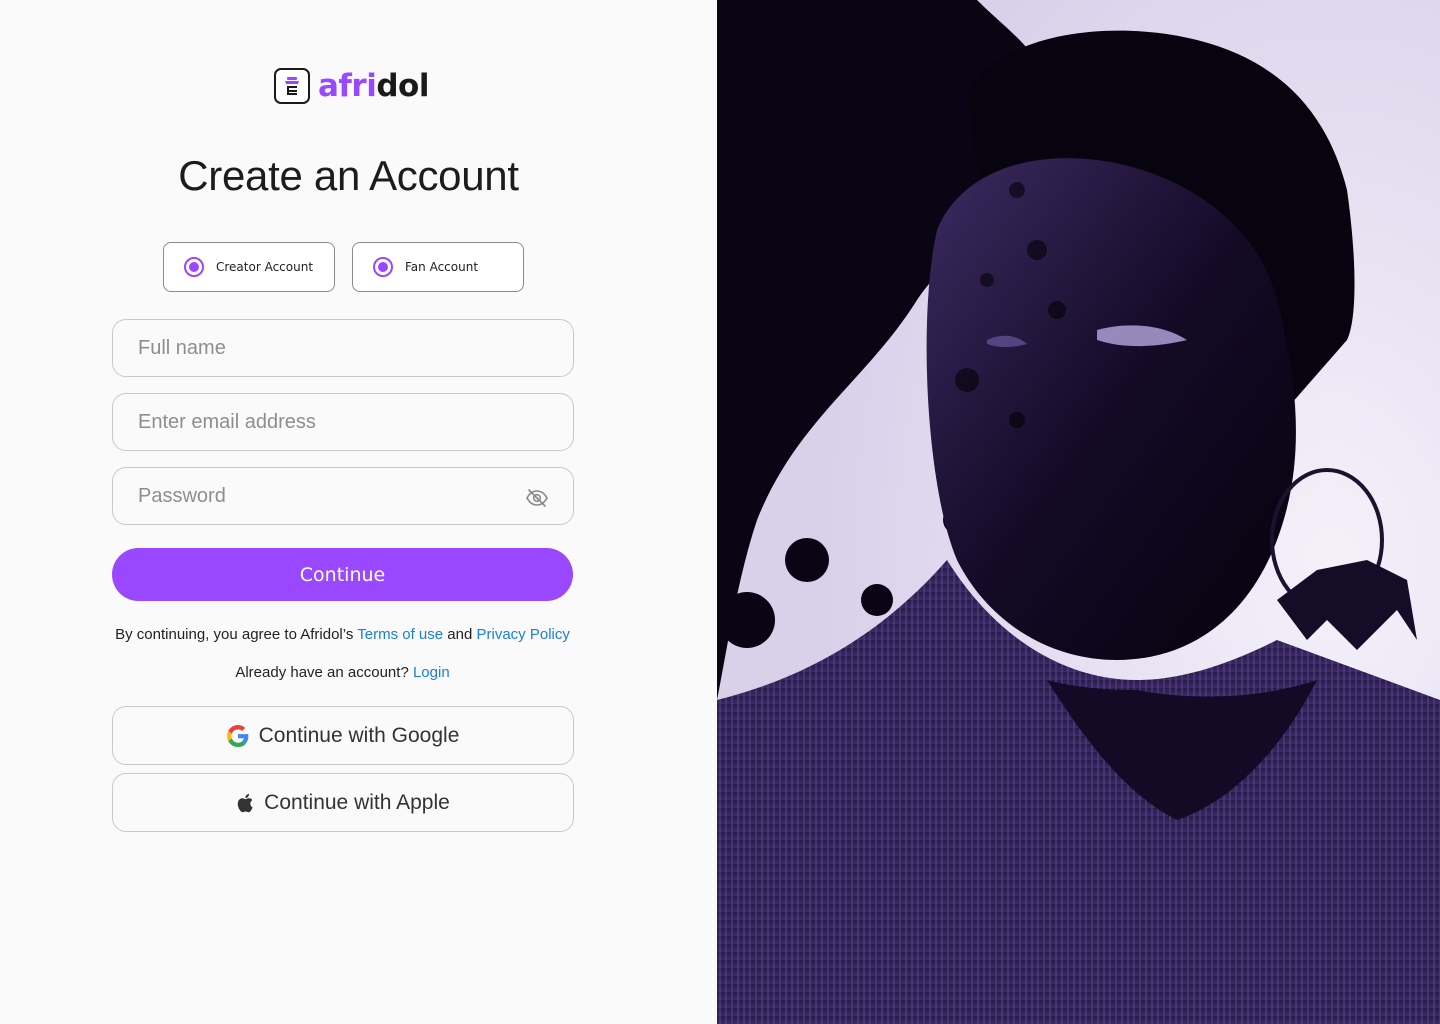  I want to click on password-input, so click(343, 496).